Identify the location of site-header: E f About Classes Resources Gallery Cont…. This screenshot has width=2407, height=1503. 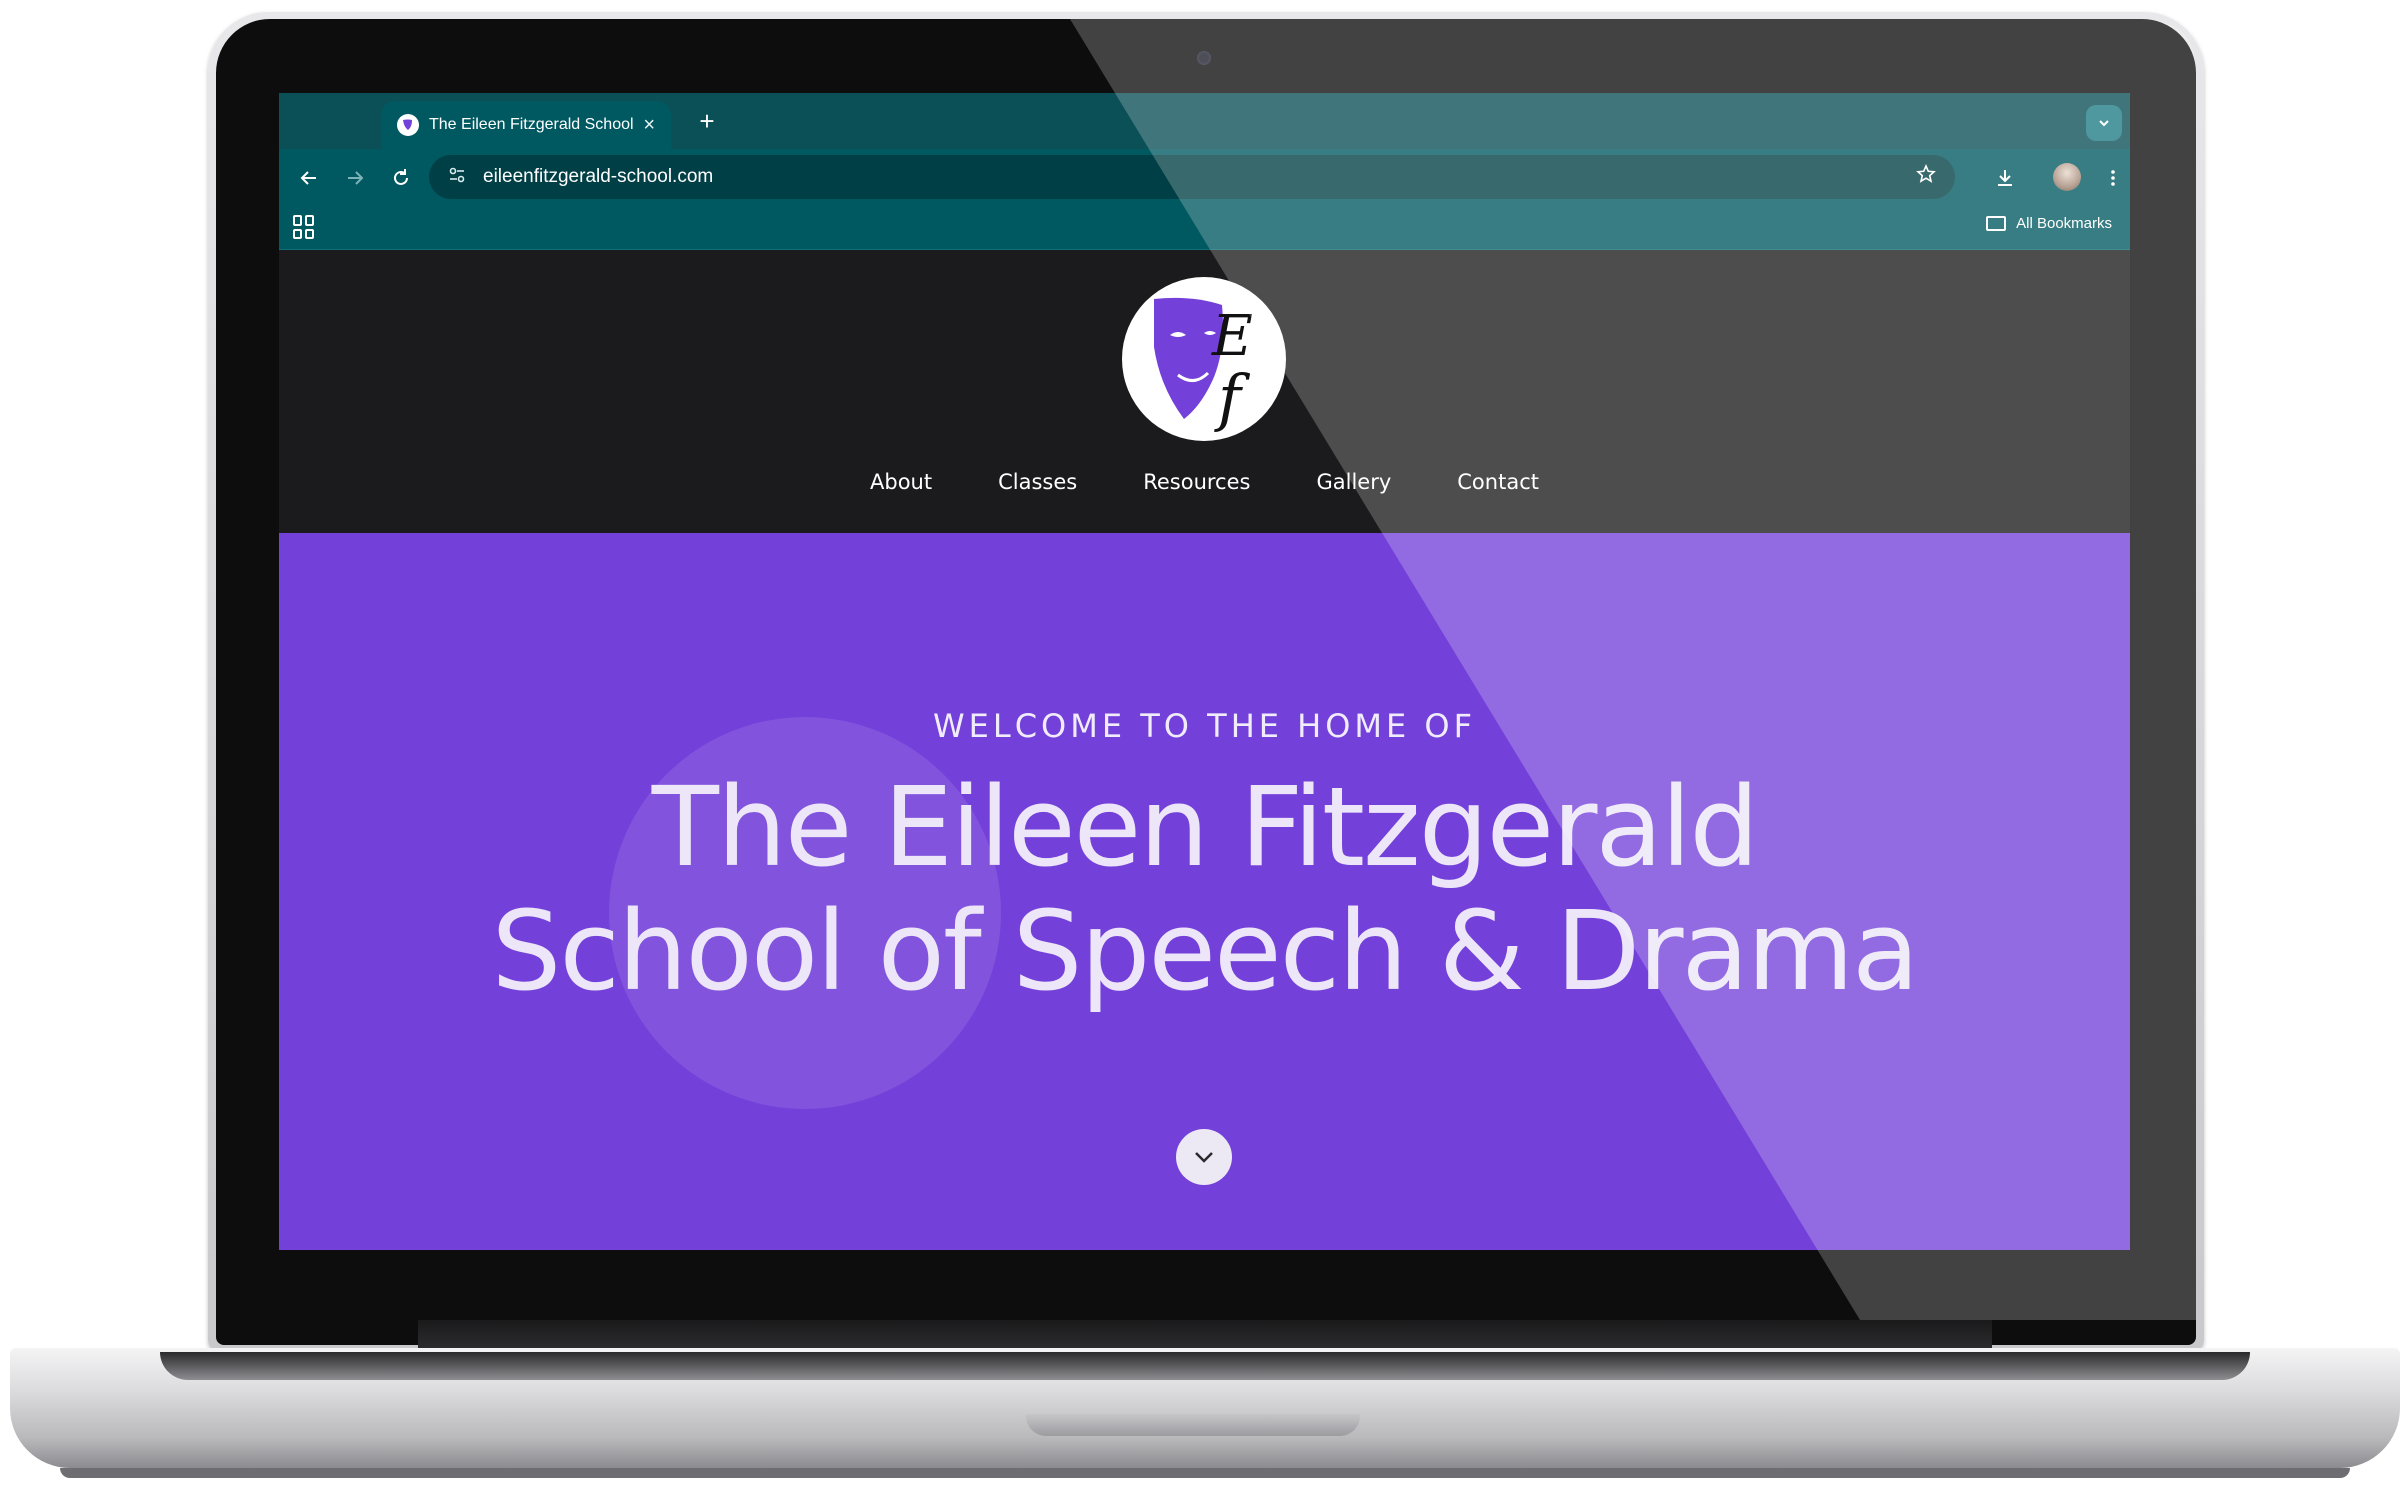
(1204, 391).